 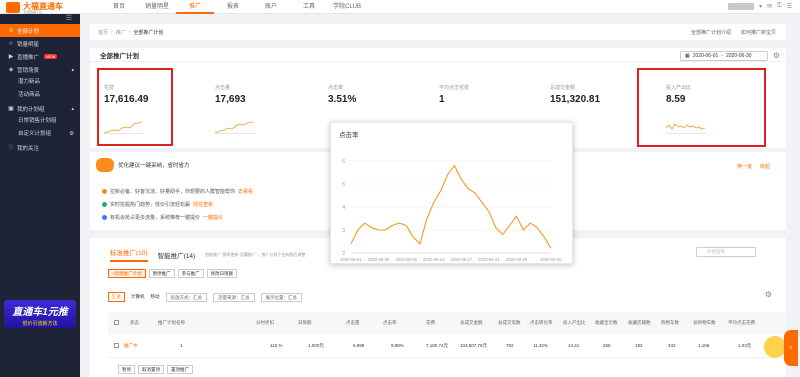 What do you see at coordinates (121, 32) in the screenshot?
I see `breadcrumb-promotion: 推广` at bounding box center [121, 32].